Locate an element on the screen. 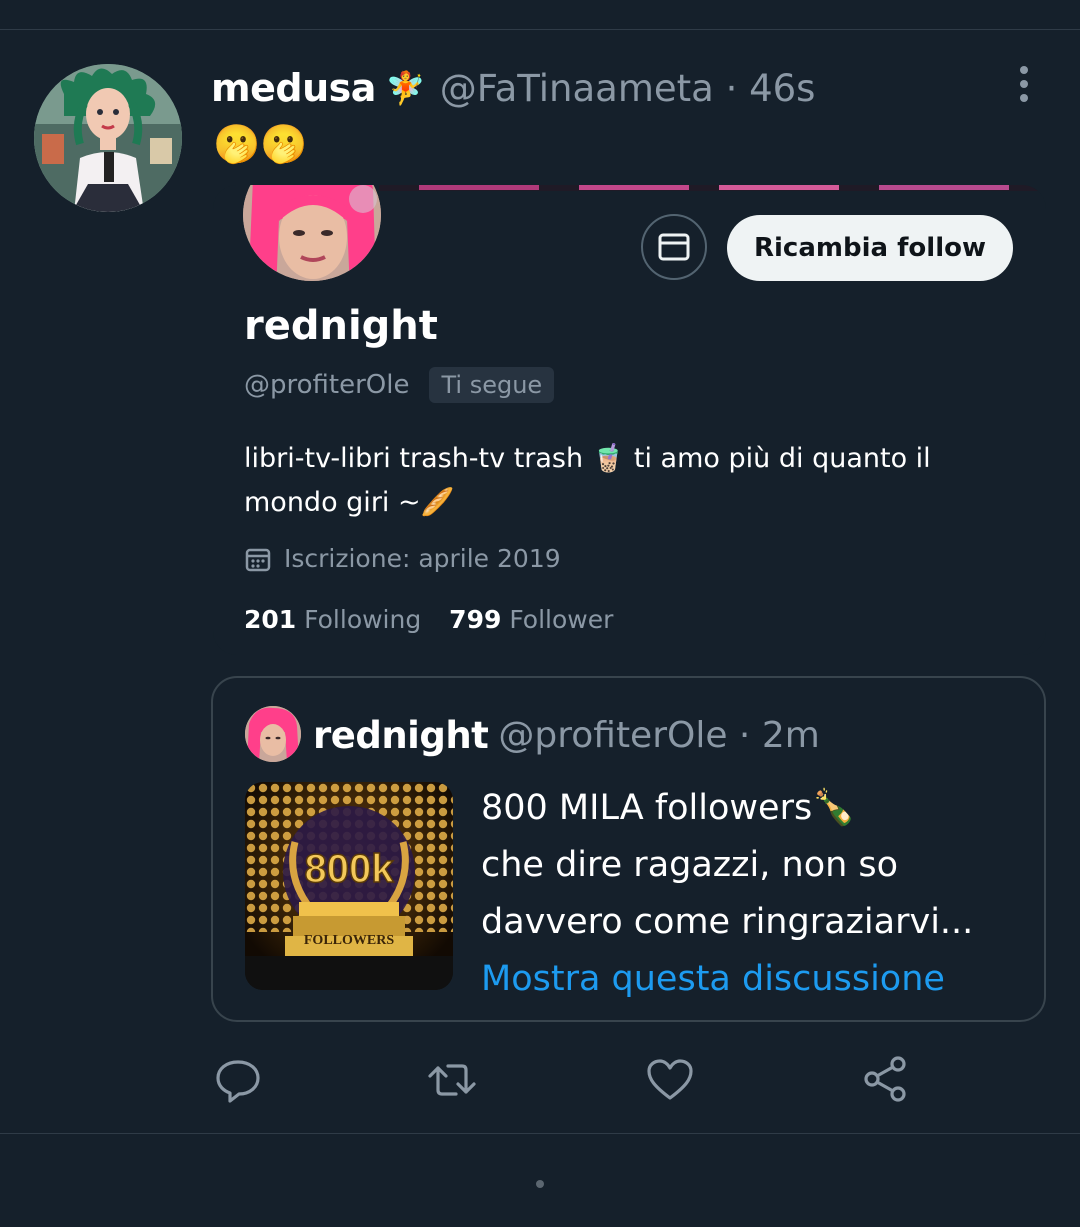 The width and height of the screenshot is (1080, 1227). follows-you-badge: Ti segue is located at coordinates (492, 385).